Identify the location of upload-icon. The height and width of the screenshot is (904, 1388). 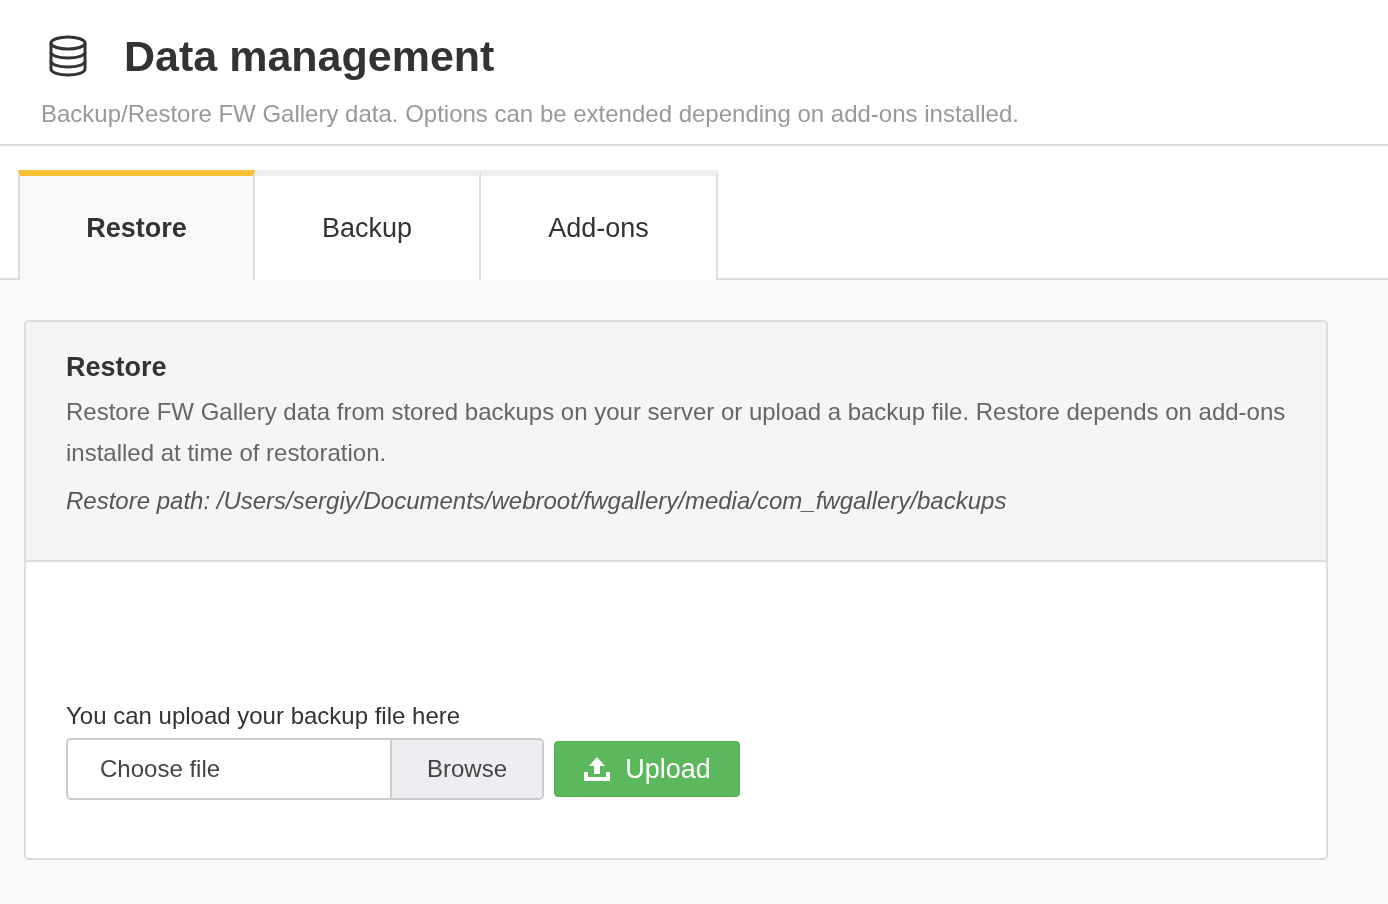
(597, 769).